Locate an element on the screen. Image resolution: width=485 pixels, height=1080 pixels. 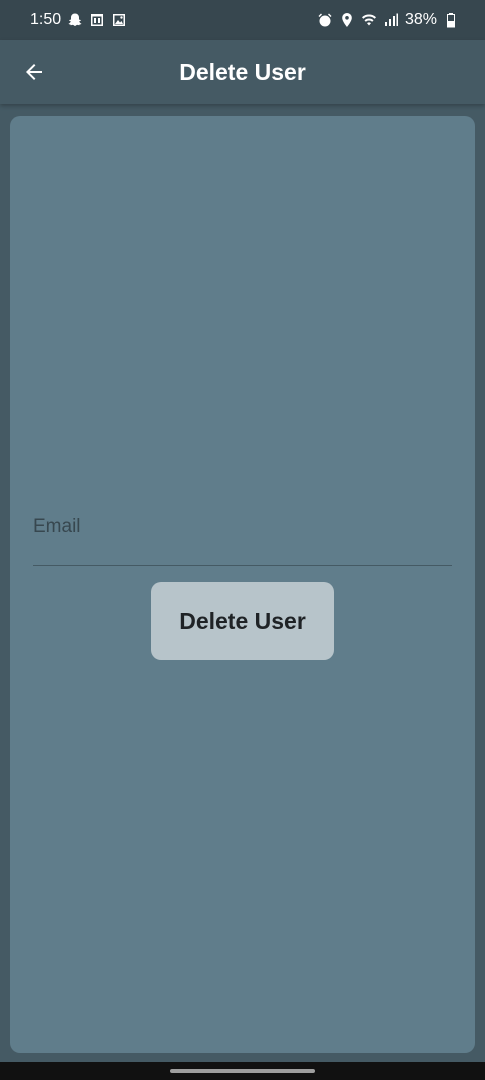
wifi-icon is located at coordinates (369, 20).